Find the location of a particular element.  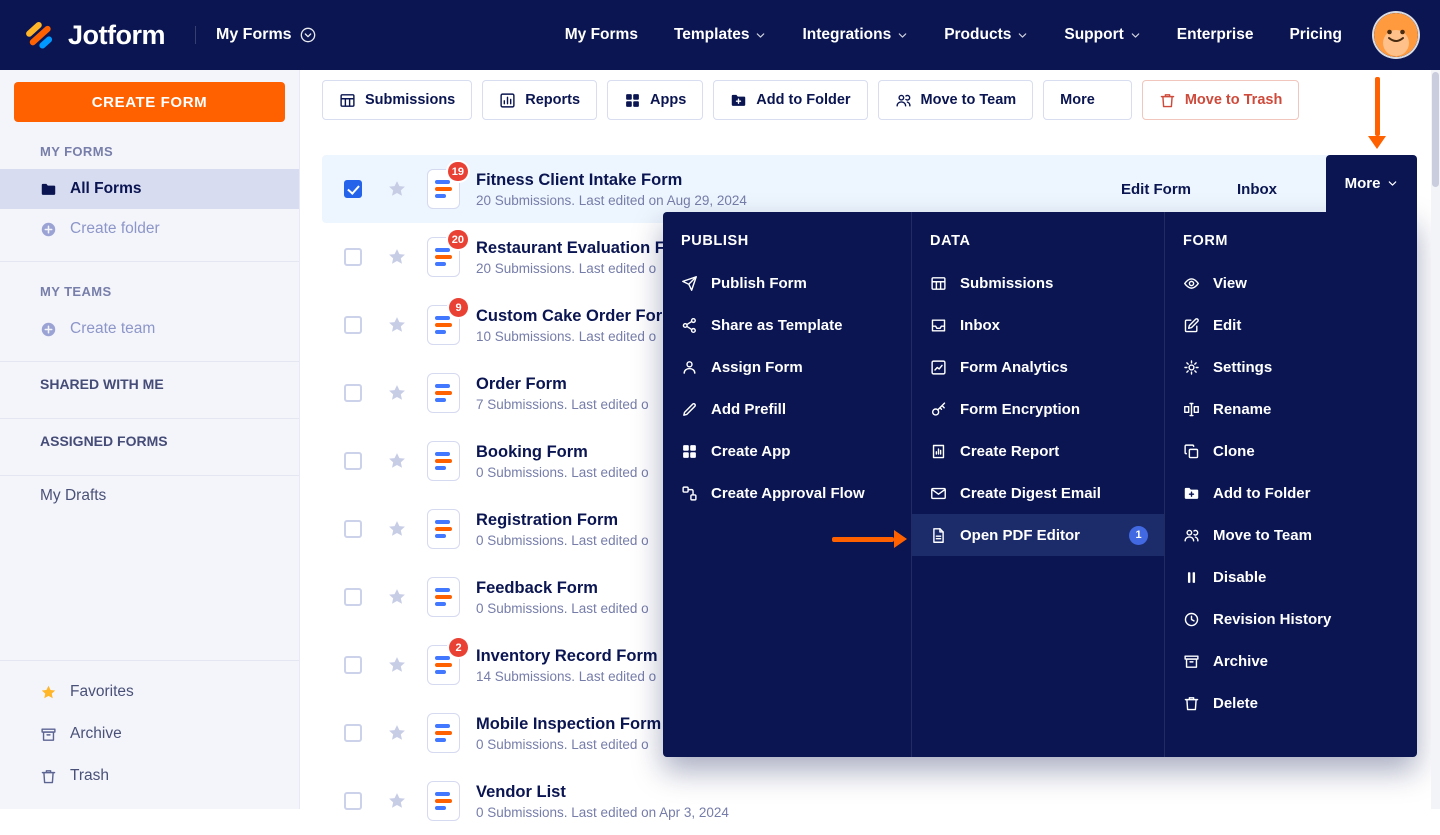

menu-item-disable: Disable is located at coordinates (1291, 577).